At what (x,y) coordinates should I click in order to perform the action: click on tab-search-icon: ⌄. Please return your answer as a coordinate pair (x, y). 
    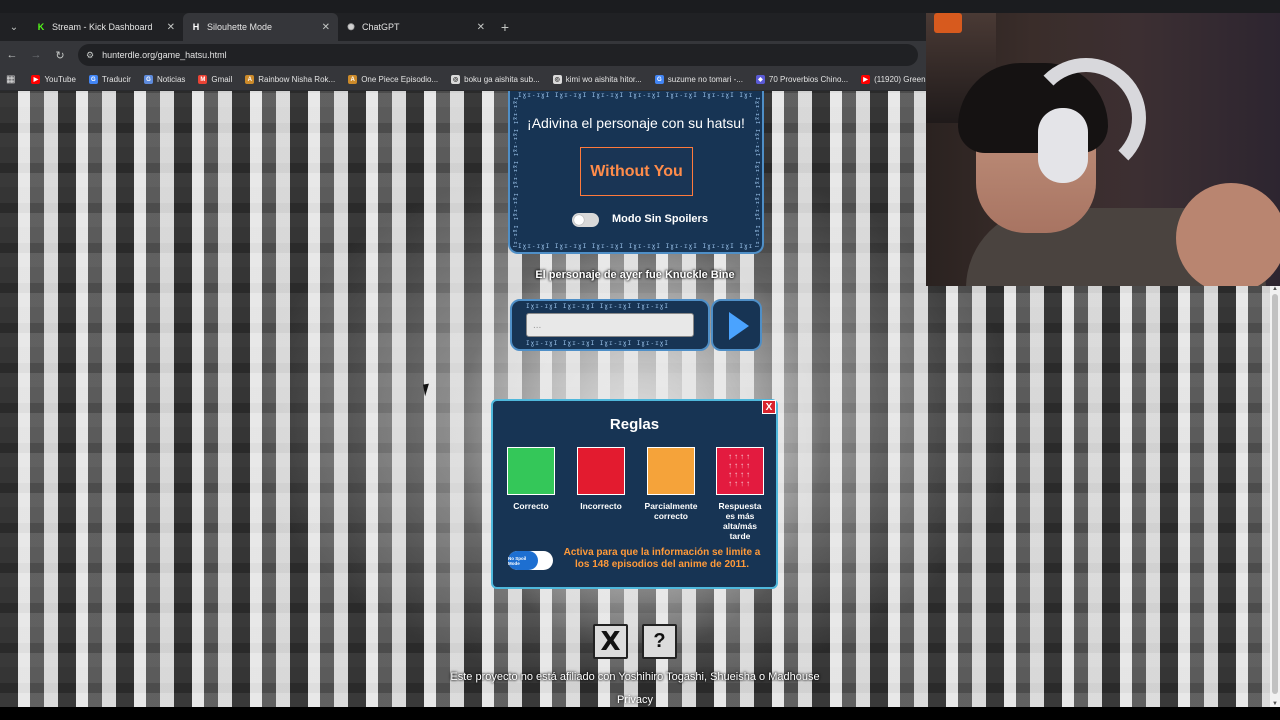
    Looking at the image, I should click on (14, 27).